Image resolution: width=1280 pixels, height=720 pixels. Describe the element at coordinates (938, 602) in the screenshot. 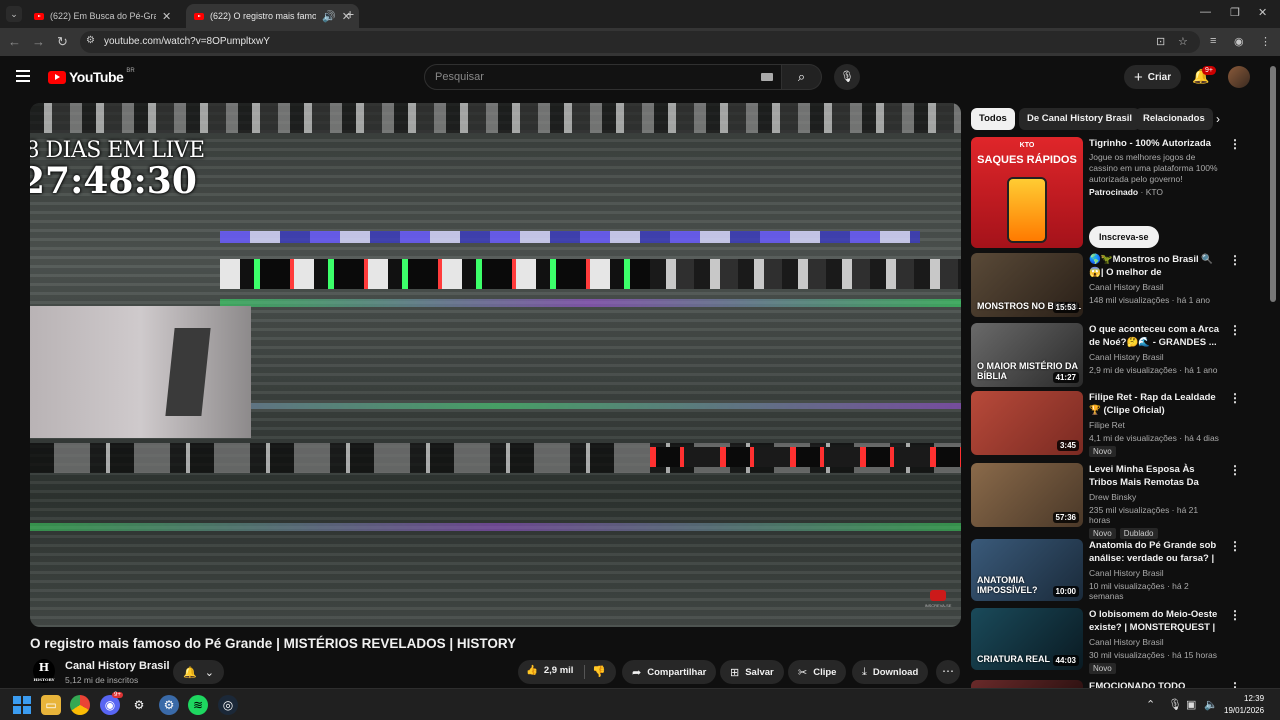

I see `subscribe-watermark: INSCREVA-SE` at that location.